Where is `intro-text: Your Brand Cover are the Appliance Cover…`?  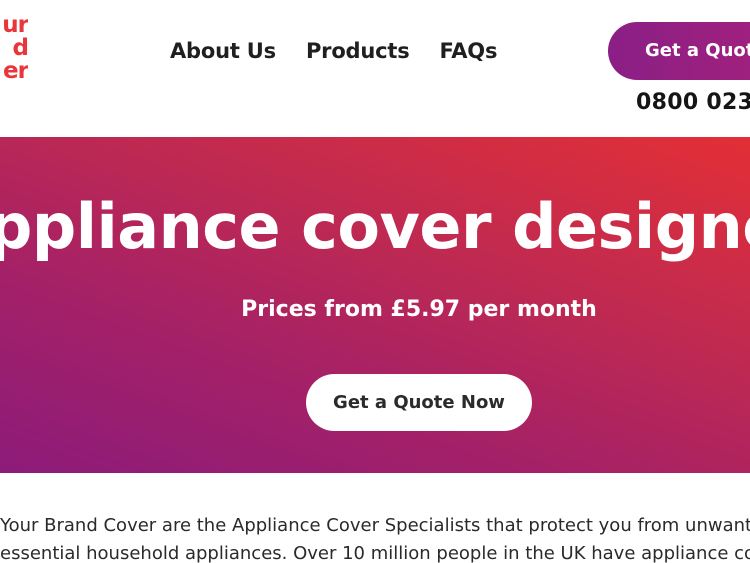 intro-text: Your Brand Cover are the Appliance Cover… is located at coordinates (375, 537).